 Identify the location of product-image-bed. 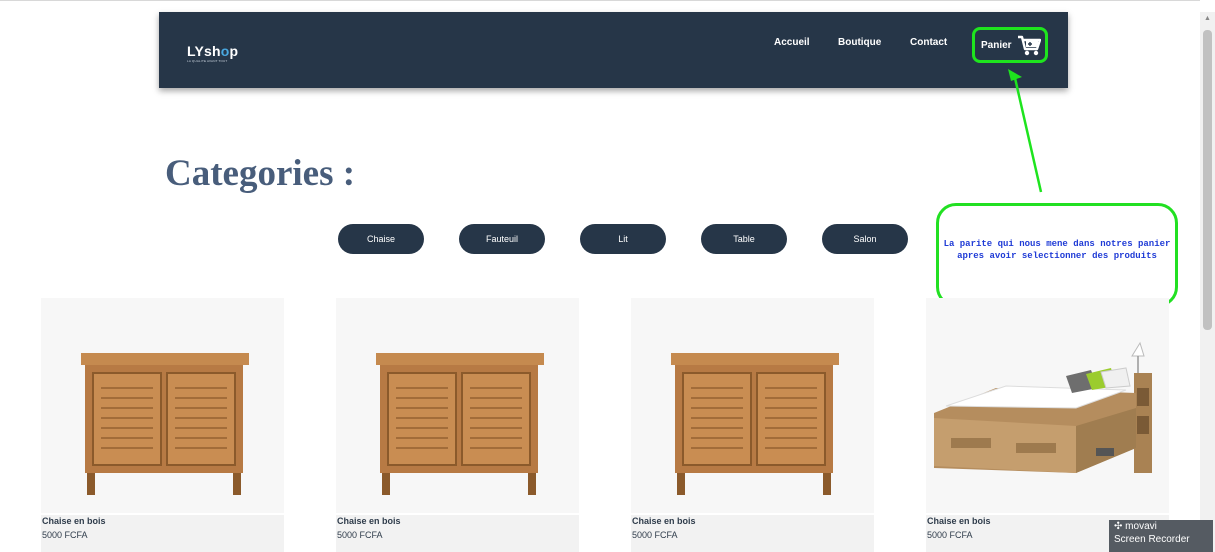
(1047, 405).